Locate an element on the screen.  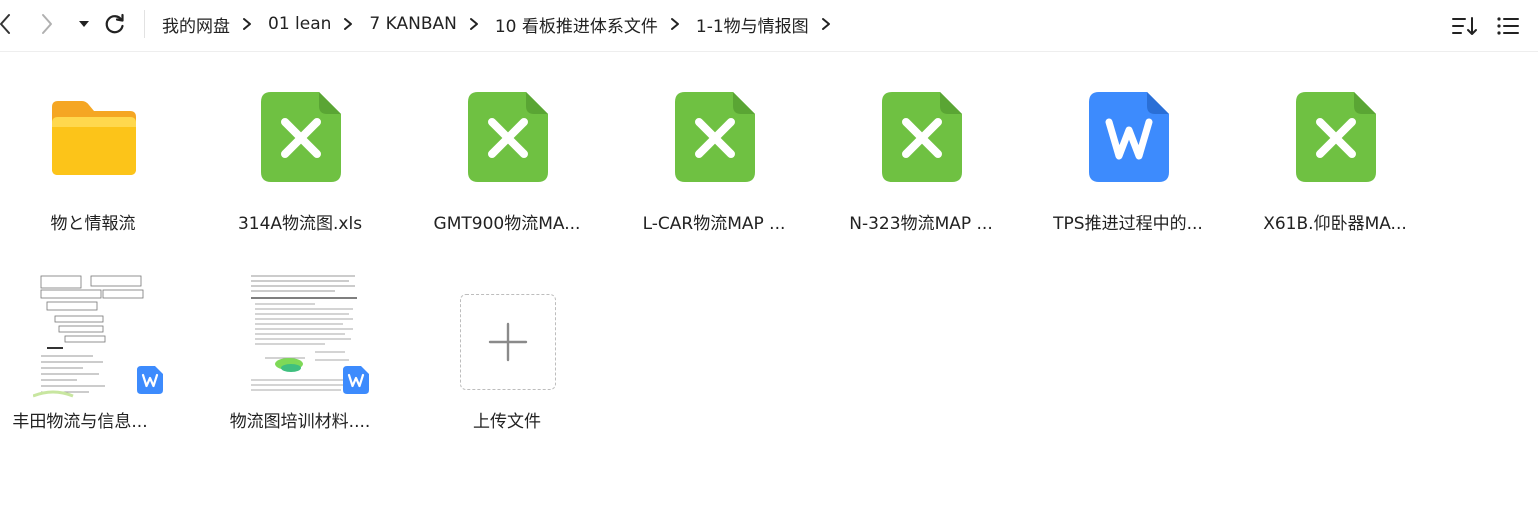
upload-file-button: 上传文件 is located at coordinates (507, 357).